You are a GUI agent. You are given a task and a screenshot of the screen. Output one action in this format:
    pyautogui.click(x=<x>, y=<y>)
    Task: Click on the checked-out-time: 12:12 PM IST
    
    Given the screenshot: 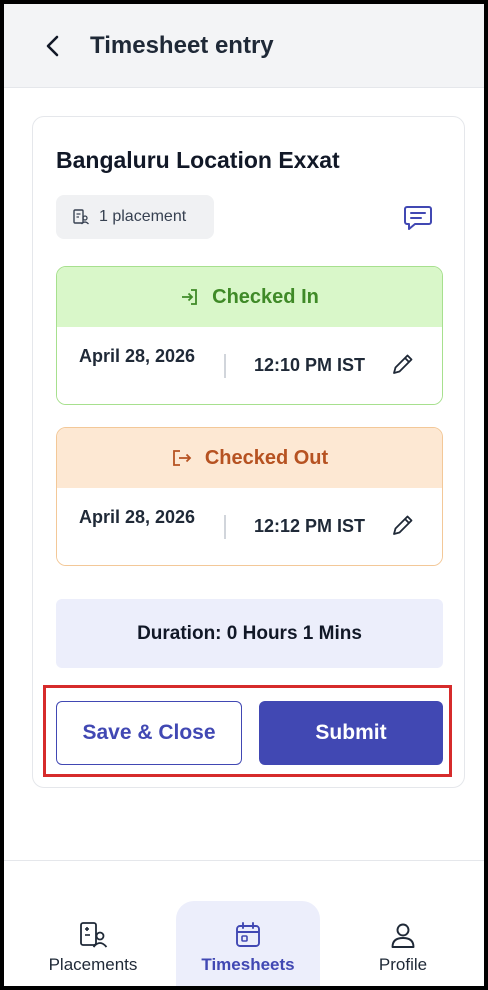 What is the action you would take?
    pyautogui.click(x=310, y=526)
    